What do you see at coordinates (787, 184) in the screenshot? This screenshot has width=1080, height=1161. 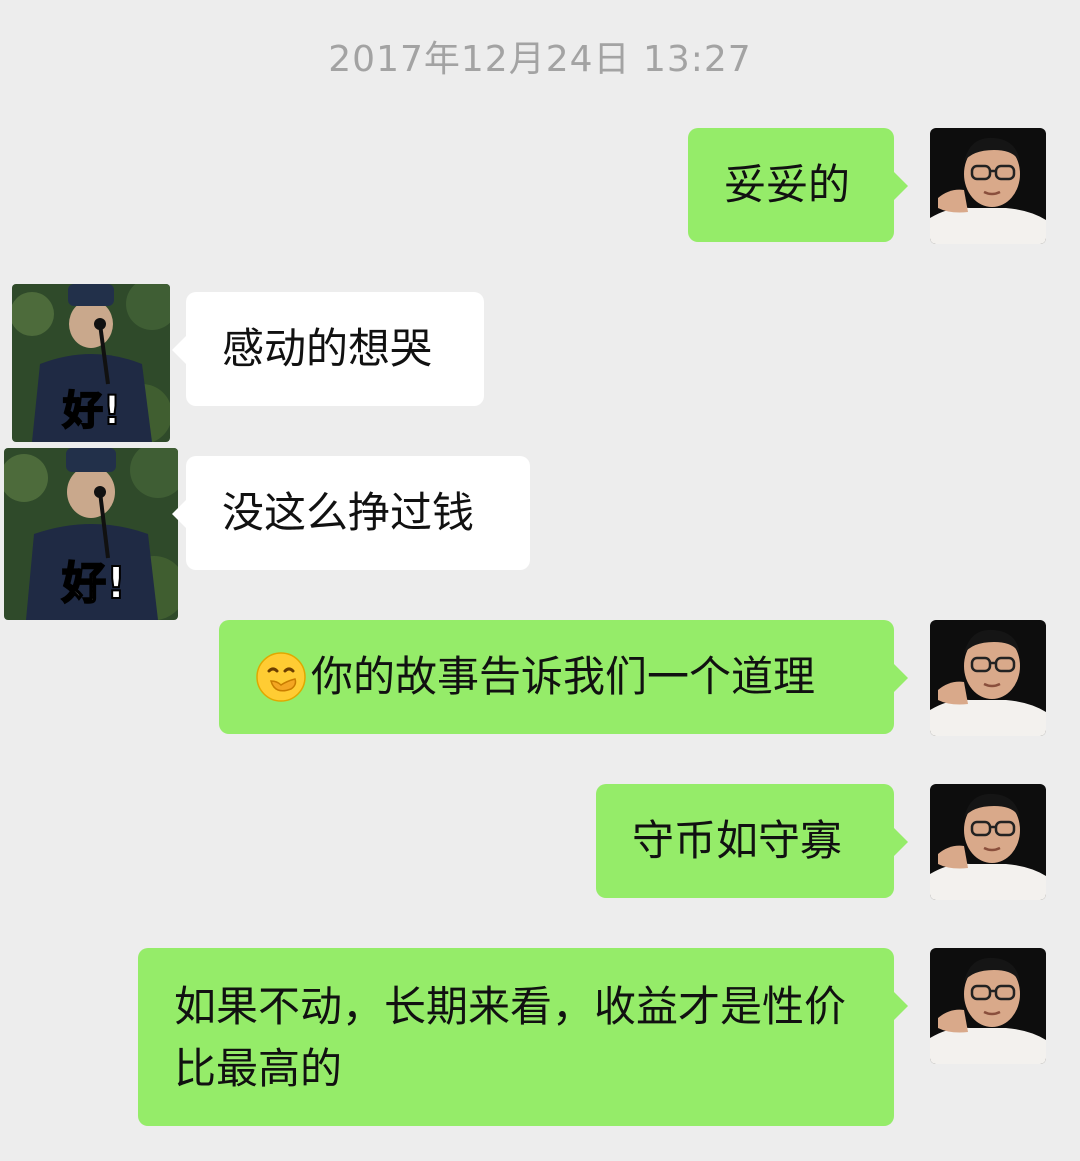 I see `message-text: 妥妥的` at bounding box center [787, 184].